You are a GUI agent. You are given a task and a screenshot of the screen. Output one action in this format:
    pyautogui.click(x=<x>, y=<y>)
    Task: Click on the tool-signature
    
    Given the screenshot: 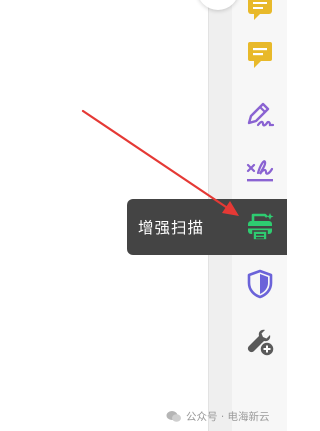 What is the action you would take?
    pyautogui.click(x=259, y=171)
    